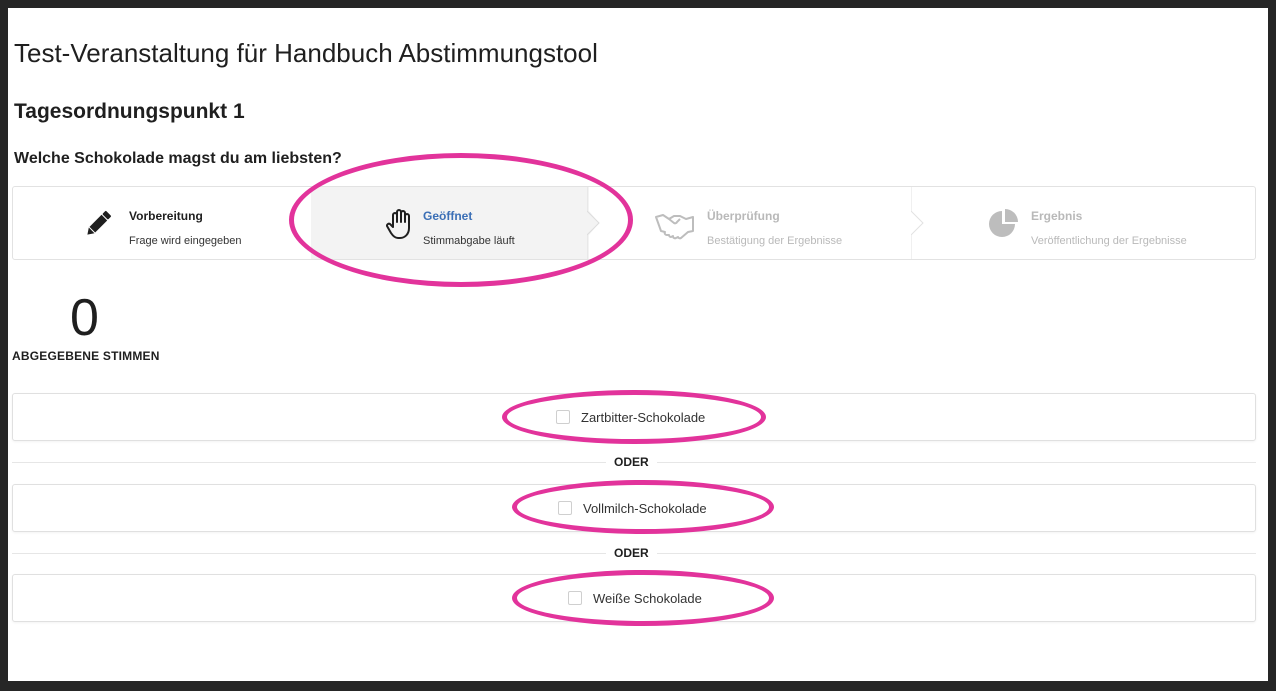 This screenshot has height=691, width=1276. I want to click on votes-count: 0, so click(84, 318).